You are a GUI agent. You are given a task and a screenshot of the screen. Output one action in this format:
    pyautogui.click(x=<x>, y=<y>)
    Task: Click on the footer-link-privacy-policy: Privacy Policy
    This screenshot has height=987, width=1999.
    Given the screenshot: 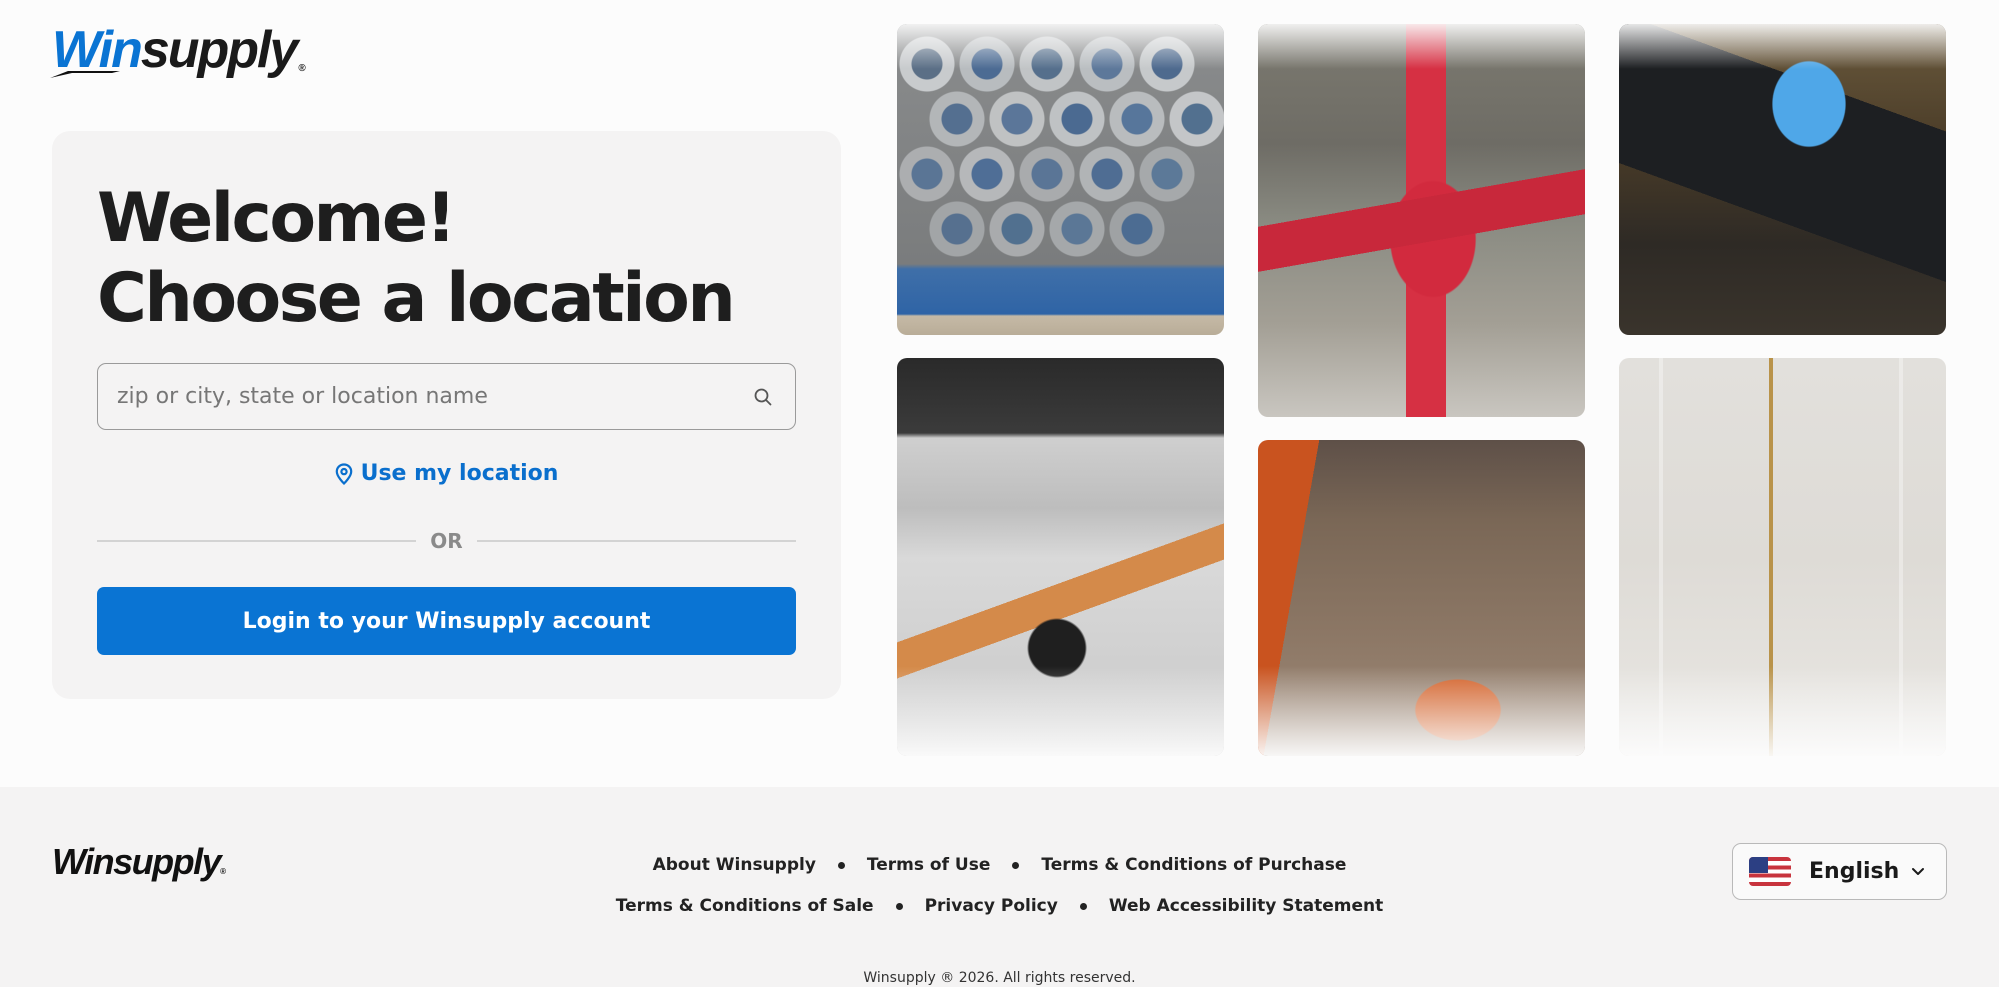 What is the action you would take?
    pyautogui.click(x=991, y=906)
    